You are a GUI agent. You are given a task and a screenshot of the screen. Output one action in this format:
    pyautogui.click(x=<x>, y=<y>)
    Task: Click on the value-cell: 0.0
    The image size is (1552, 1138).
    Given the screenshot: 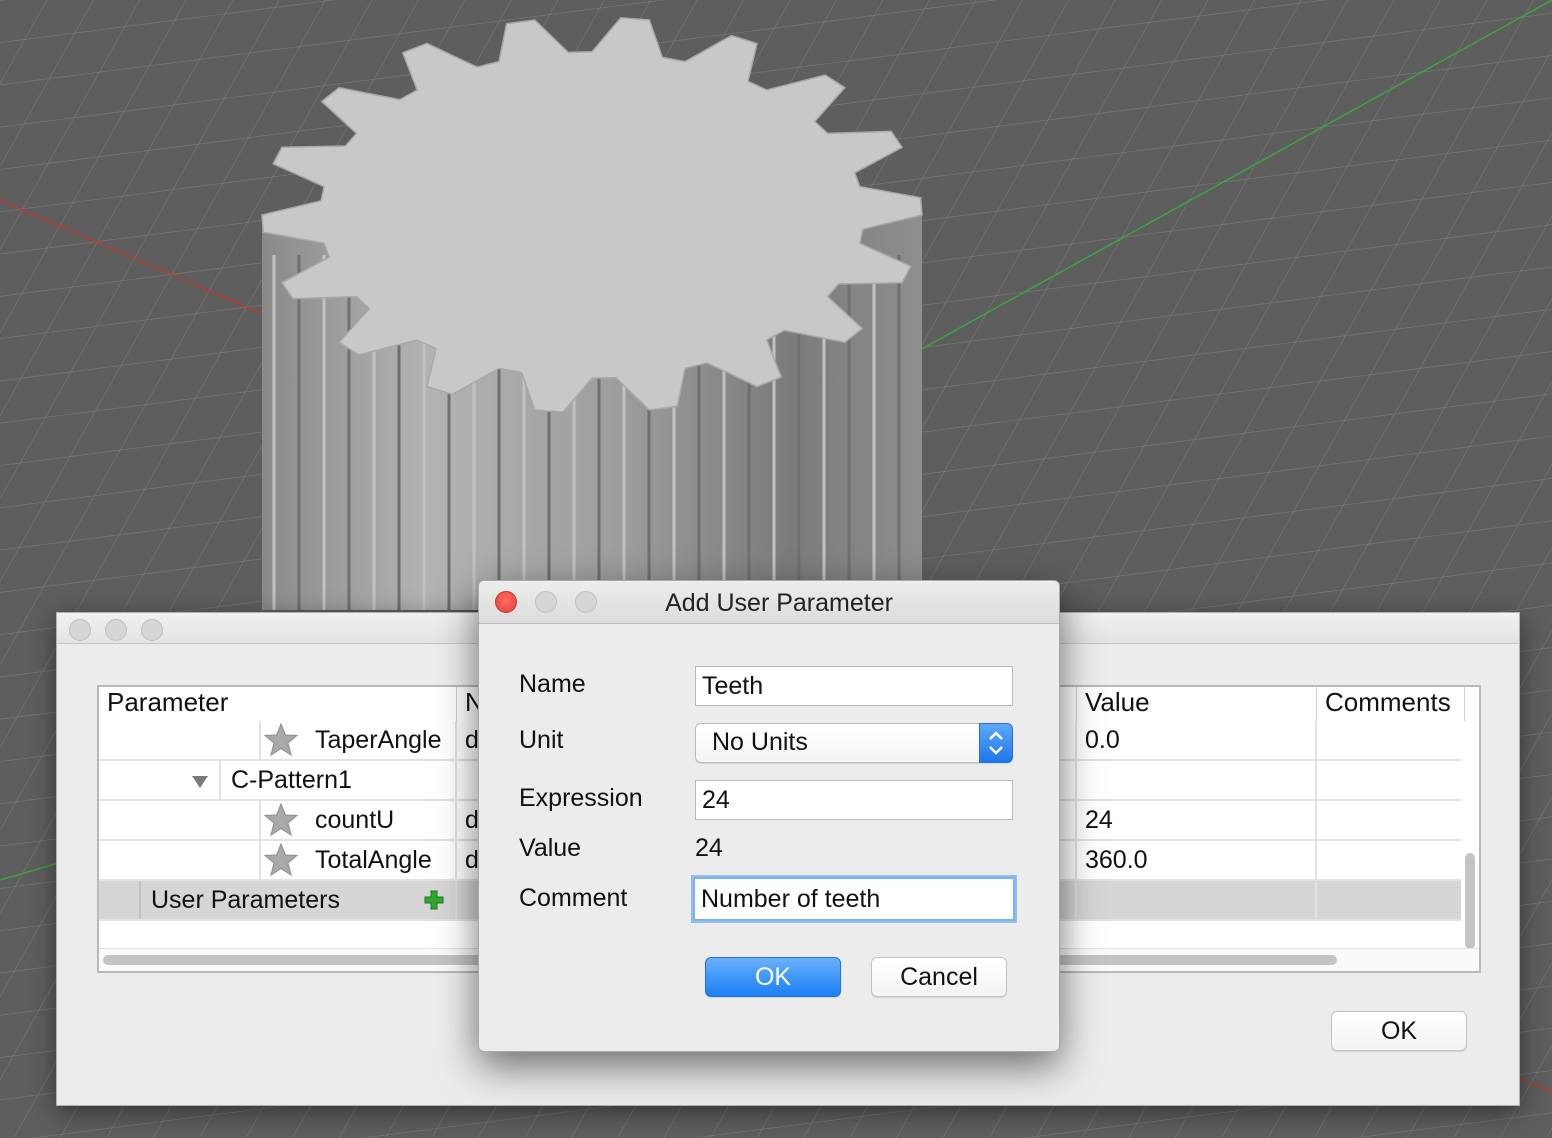 What is the action you would take?
    pyautogui.click(x=1197, y=740)
    